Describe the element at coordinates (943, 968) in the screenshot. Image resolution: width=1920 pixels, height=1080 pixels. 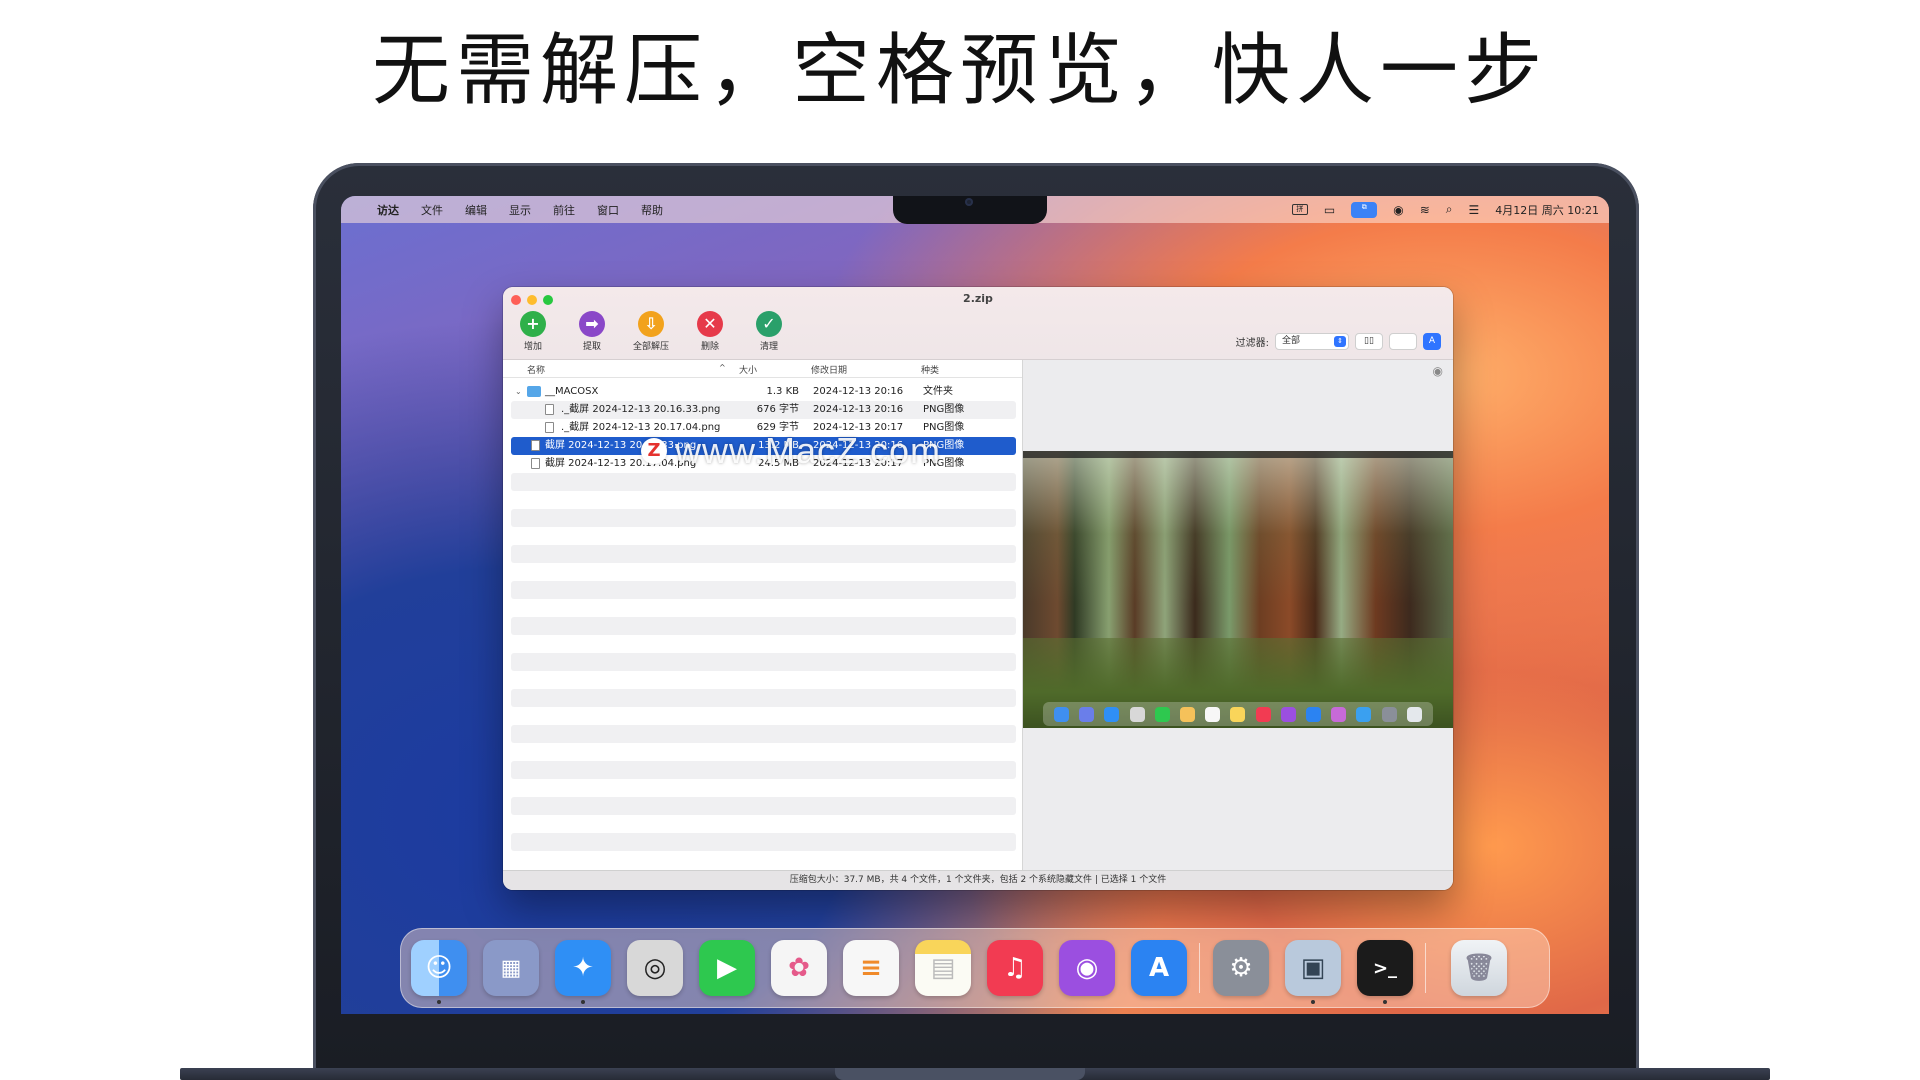
I see `notes-dock-icon: ▤` at that location.